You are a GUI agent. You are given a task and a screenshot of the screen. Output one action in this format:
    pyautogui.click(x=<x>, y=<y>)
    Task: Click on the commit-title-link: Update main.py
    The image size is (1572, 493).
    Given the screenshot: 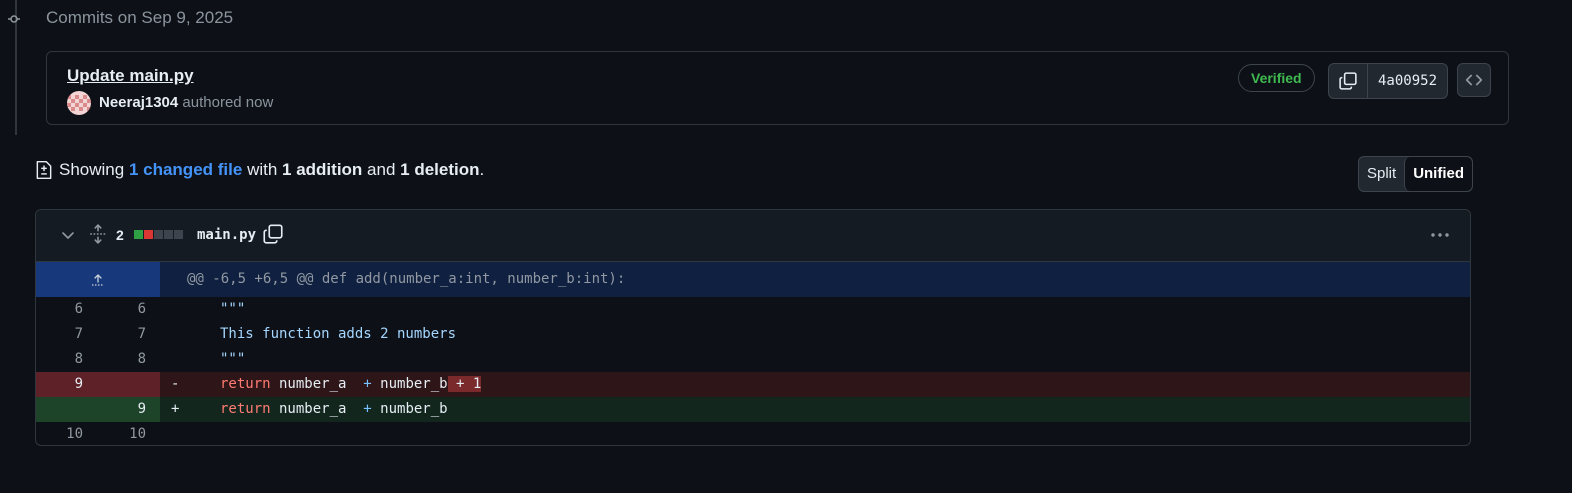 What is the action you would take?
    pyautogui.click(x=130, y=76)
    